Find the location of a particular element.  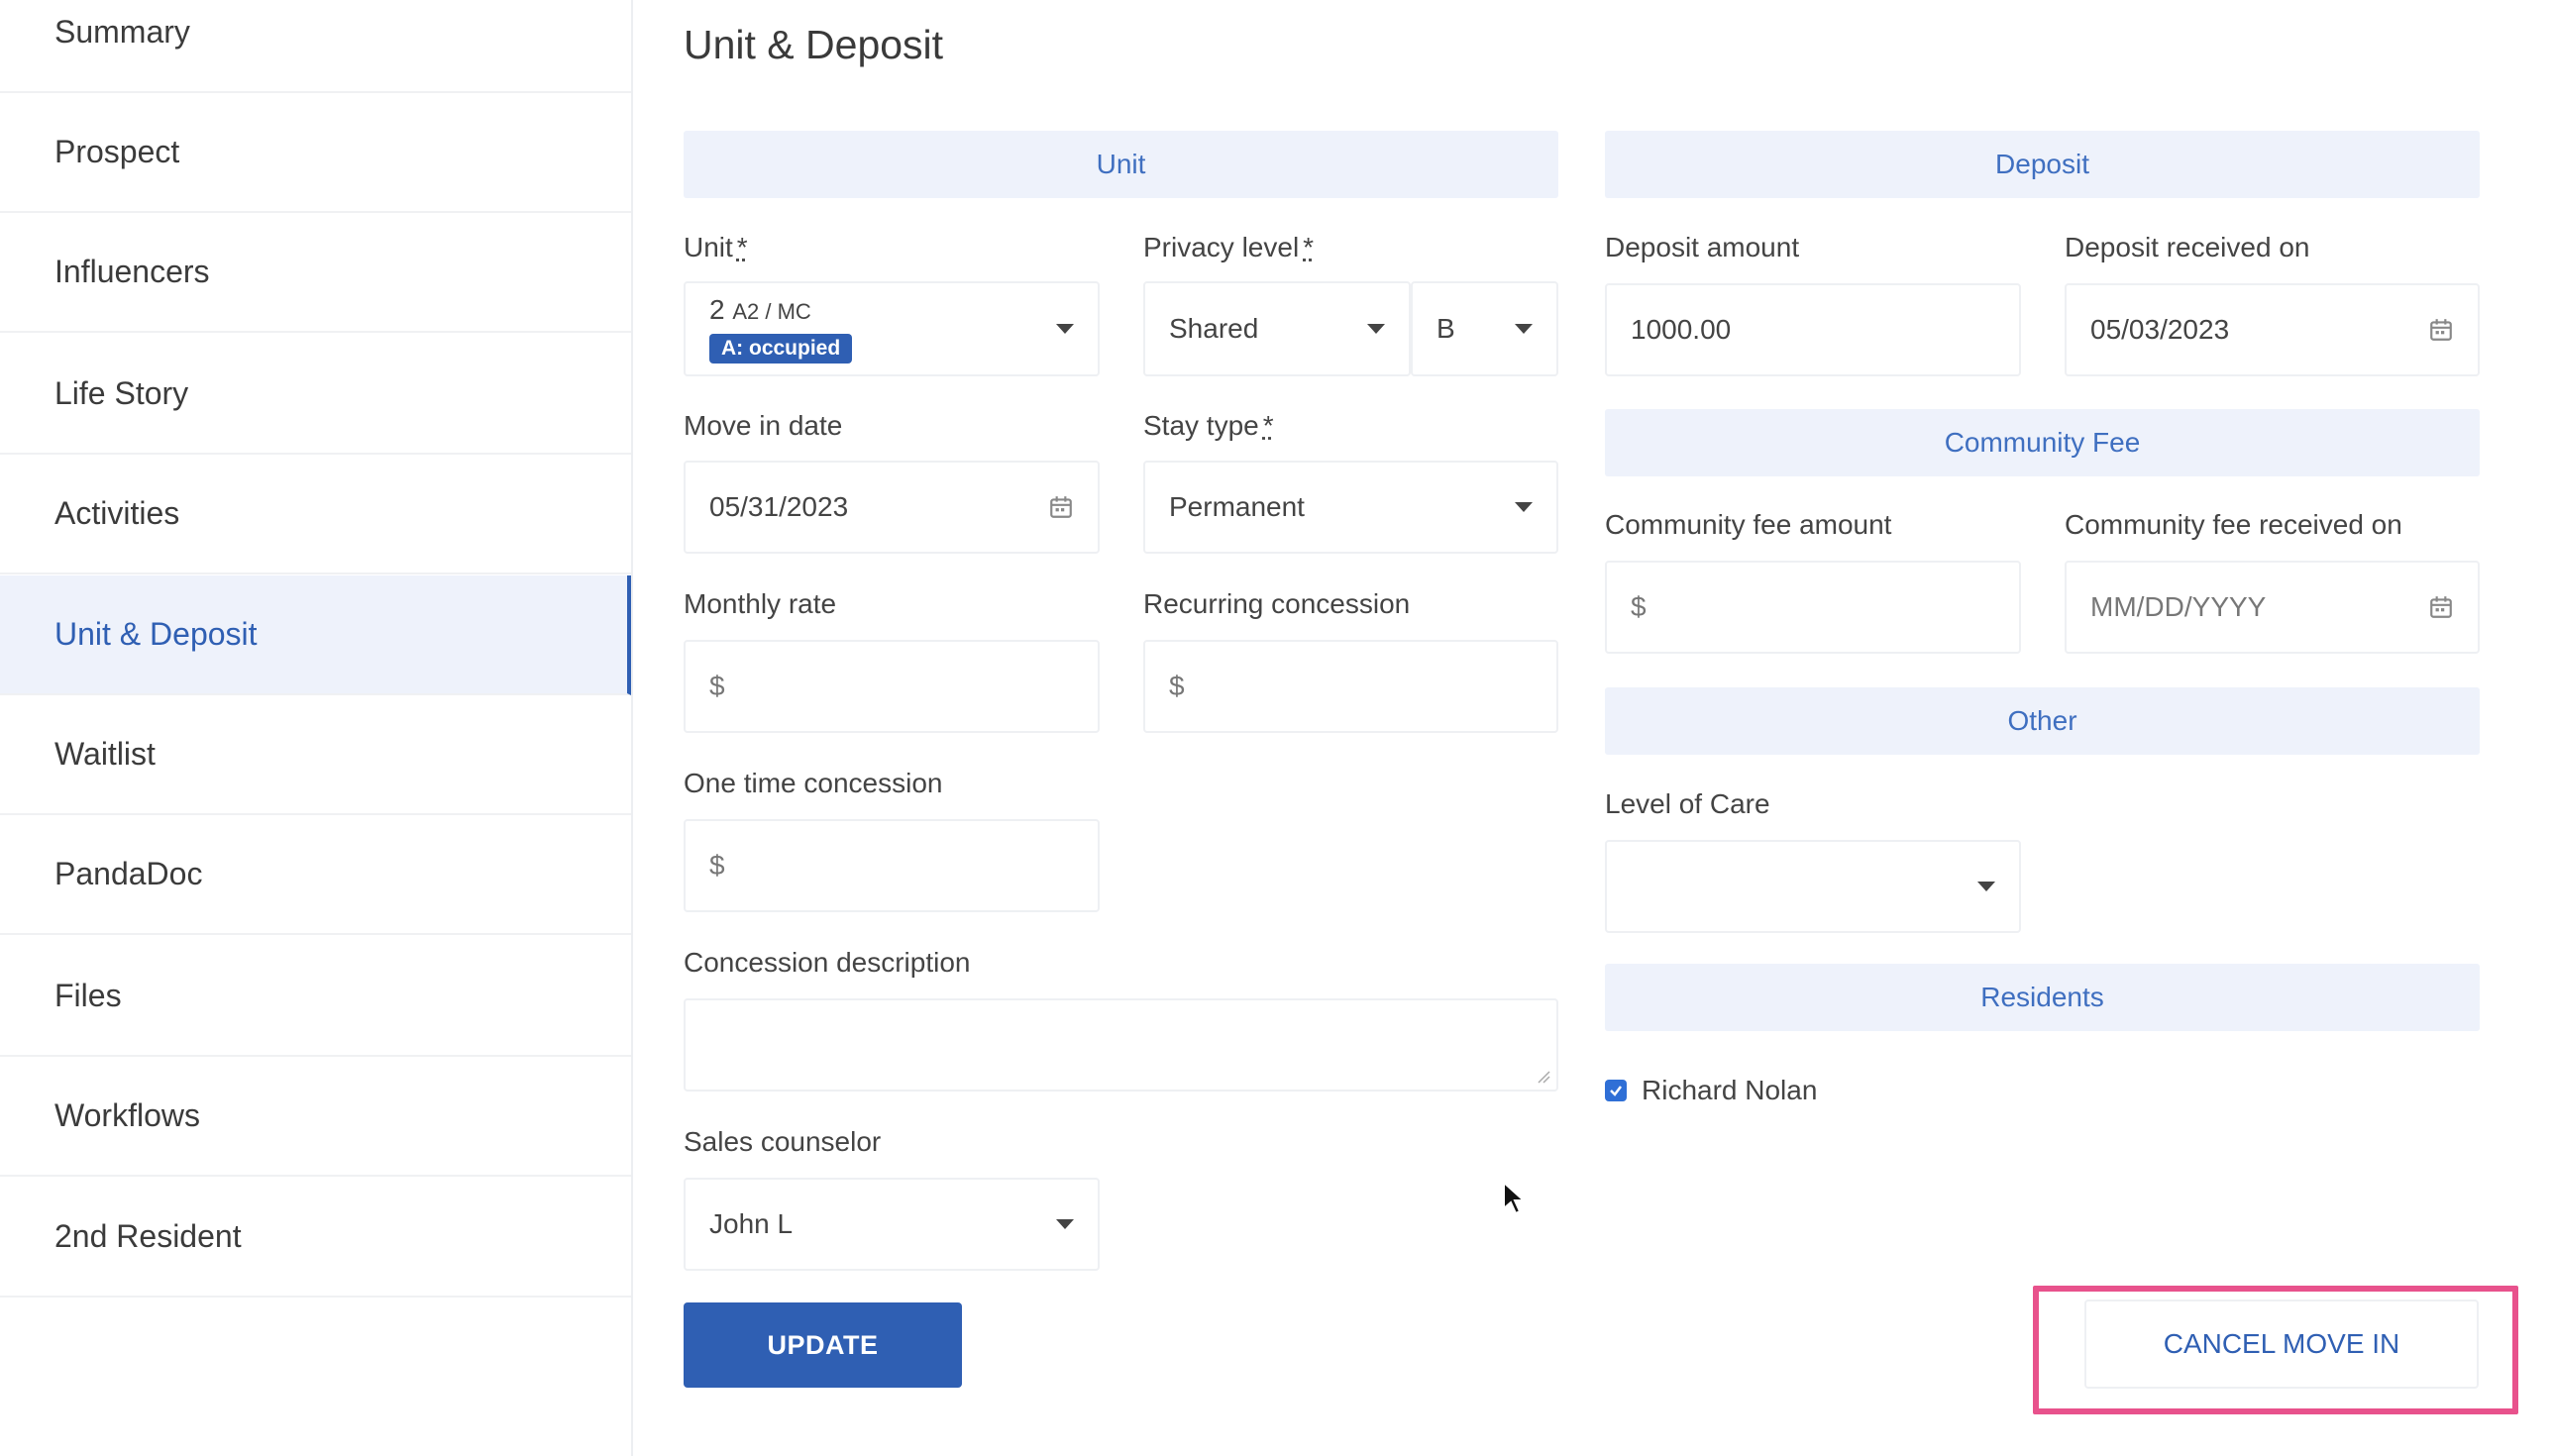

sidebar-item-label: Life Story is located at coordinates (122, 393).